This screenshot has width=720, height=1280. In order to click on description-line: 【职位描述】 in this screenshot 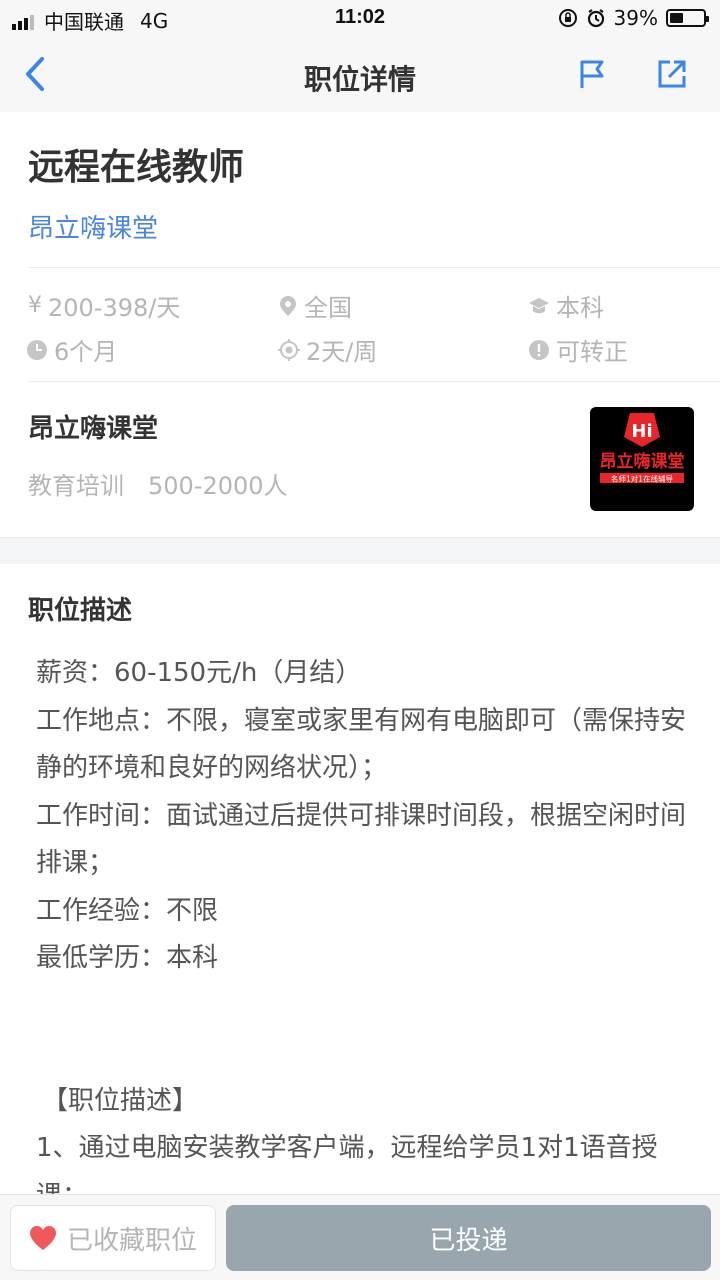, I will do `click(120, 1100)`.